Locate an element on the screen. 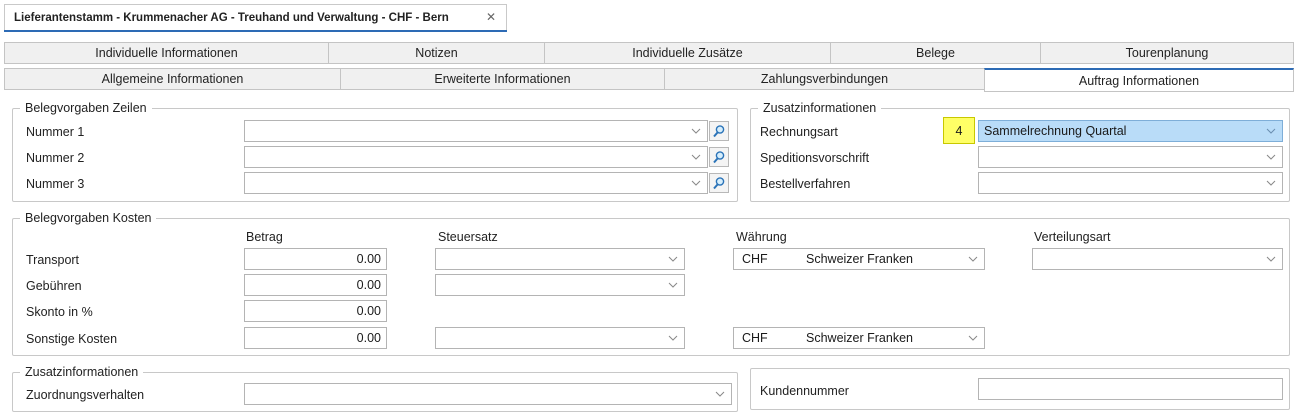 This screenshot has height=418, width=1297. transport-waehrung-name: Schweizer Franken is located at coordinates (859, 259).